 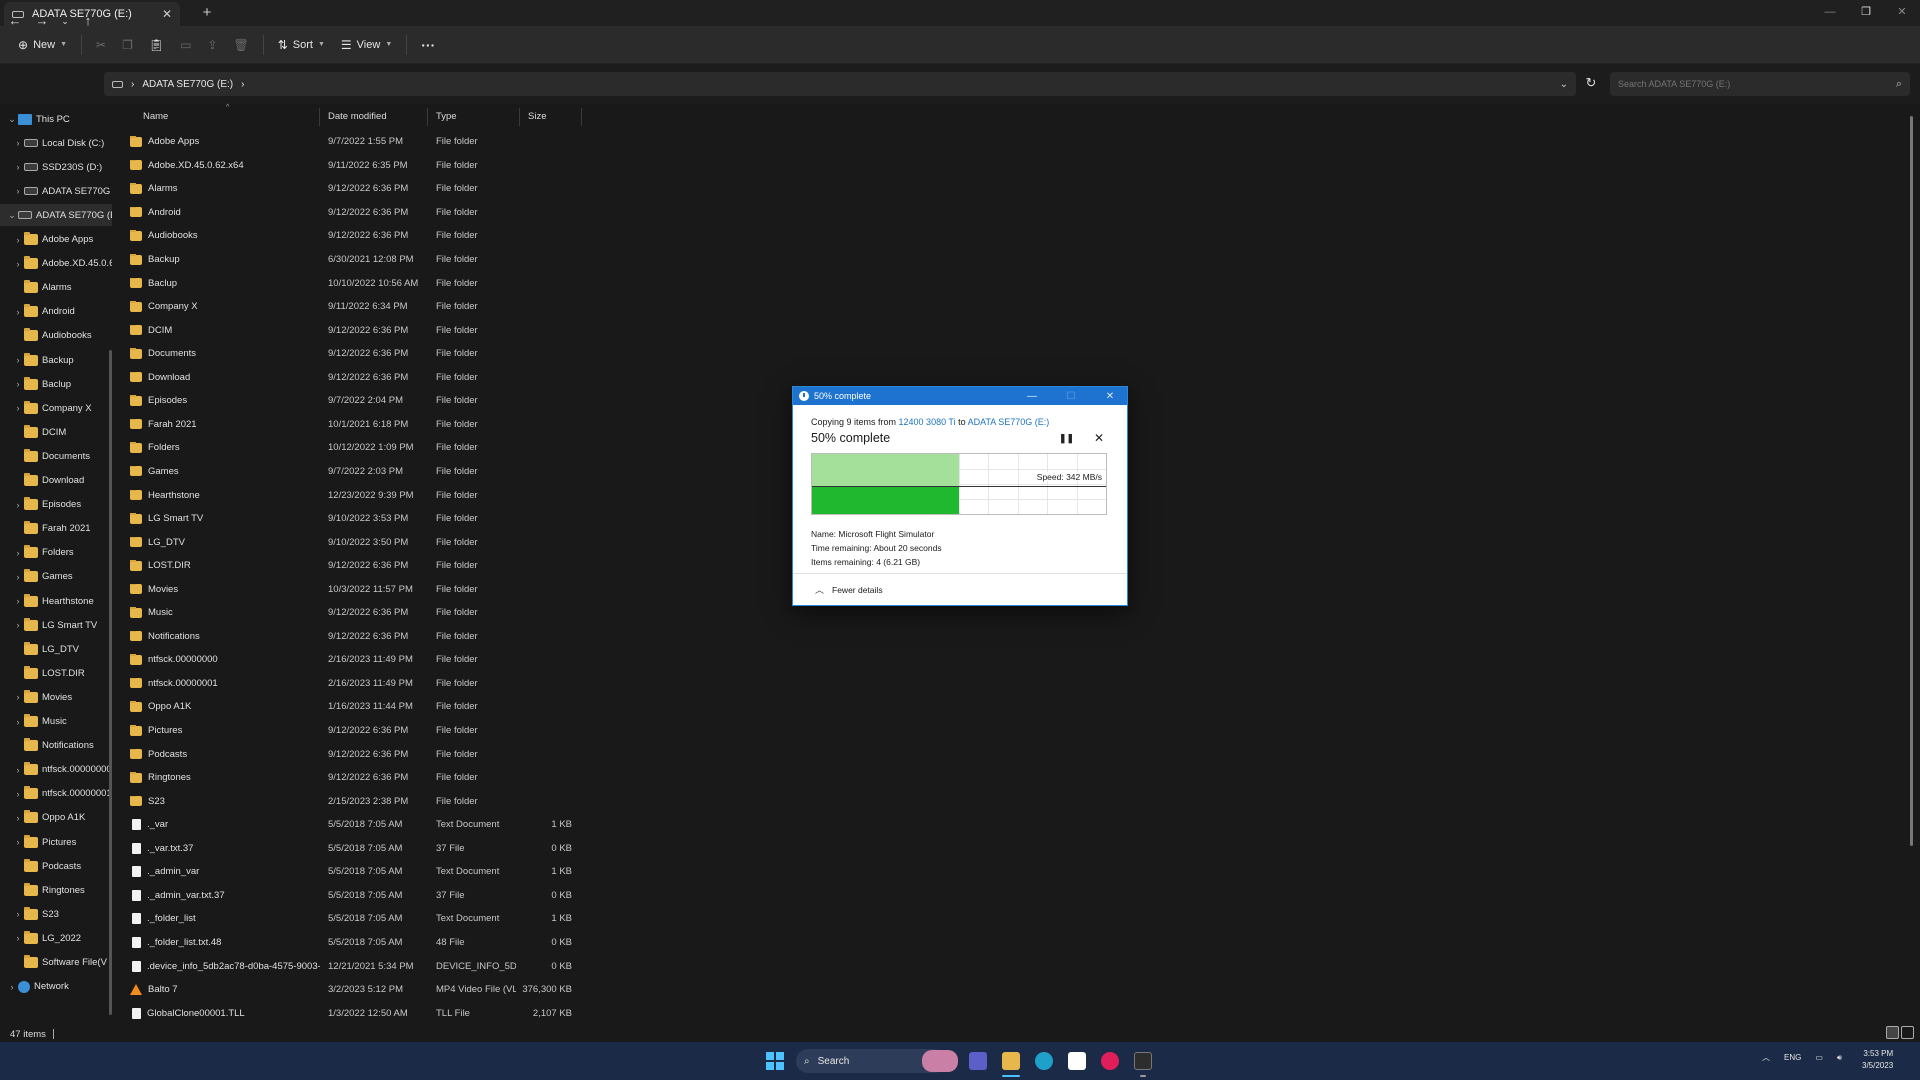 I want to click on terminal-icon, so click(x=1143, y=1061).